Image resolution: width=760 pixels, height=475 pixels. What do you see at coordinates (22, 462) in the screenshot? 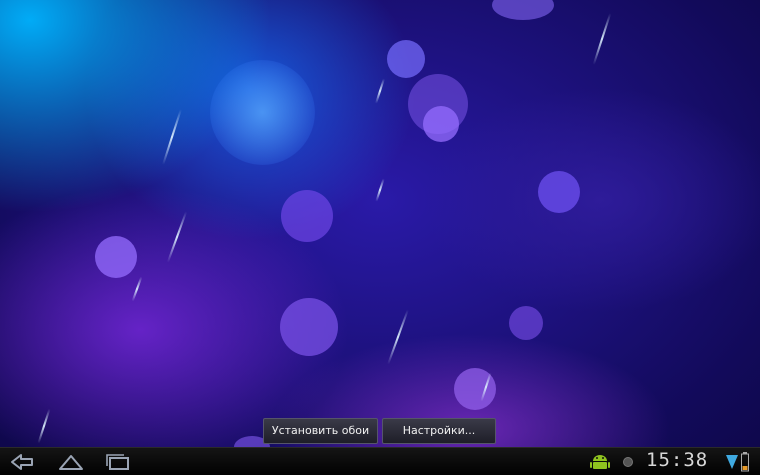
I see `back-icon` at bounding box center [22, 462].